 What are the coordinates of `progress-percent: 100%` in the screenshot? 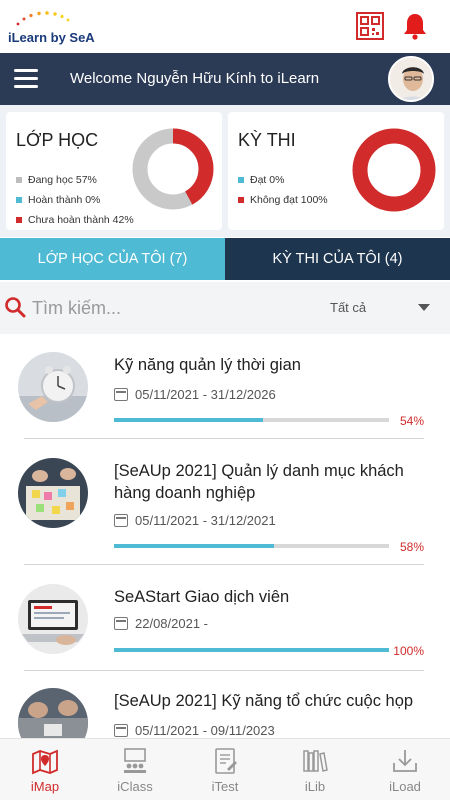 It's located at (408, 651).